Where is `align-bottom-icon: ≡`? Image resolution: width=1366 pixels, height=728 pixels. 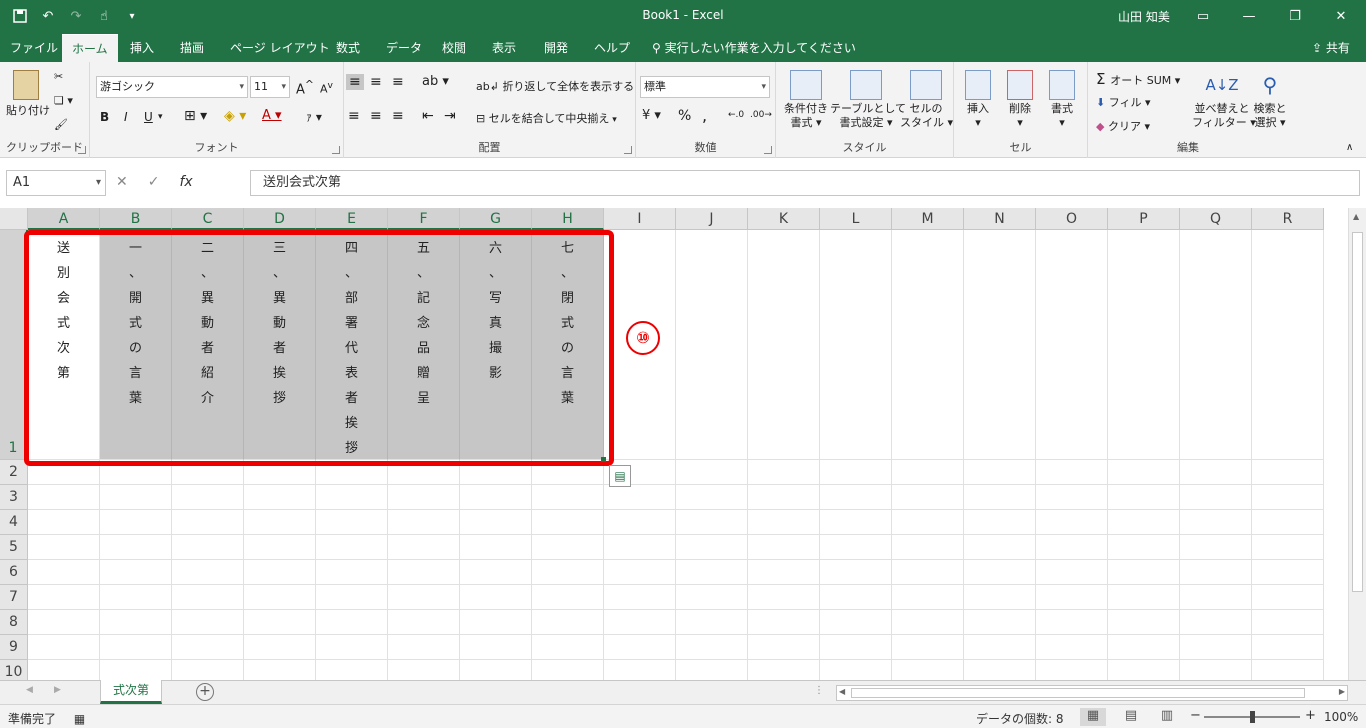
align-bottom-icon: ≡ is located at coordinates (398, 82).